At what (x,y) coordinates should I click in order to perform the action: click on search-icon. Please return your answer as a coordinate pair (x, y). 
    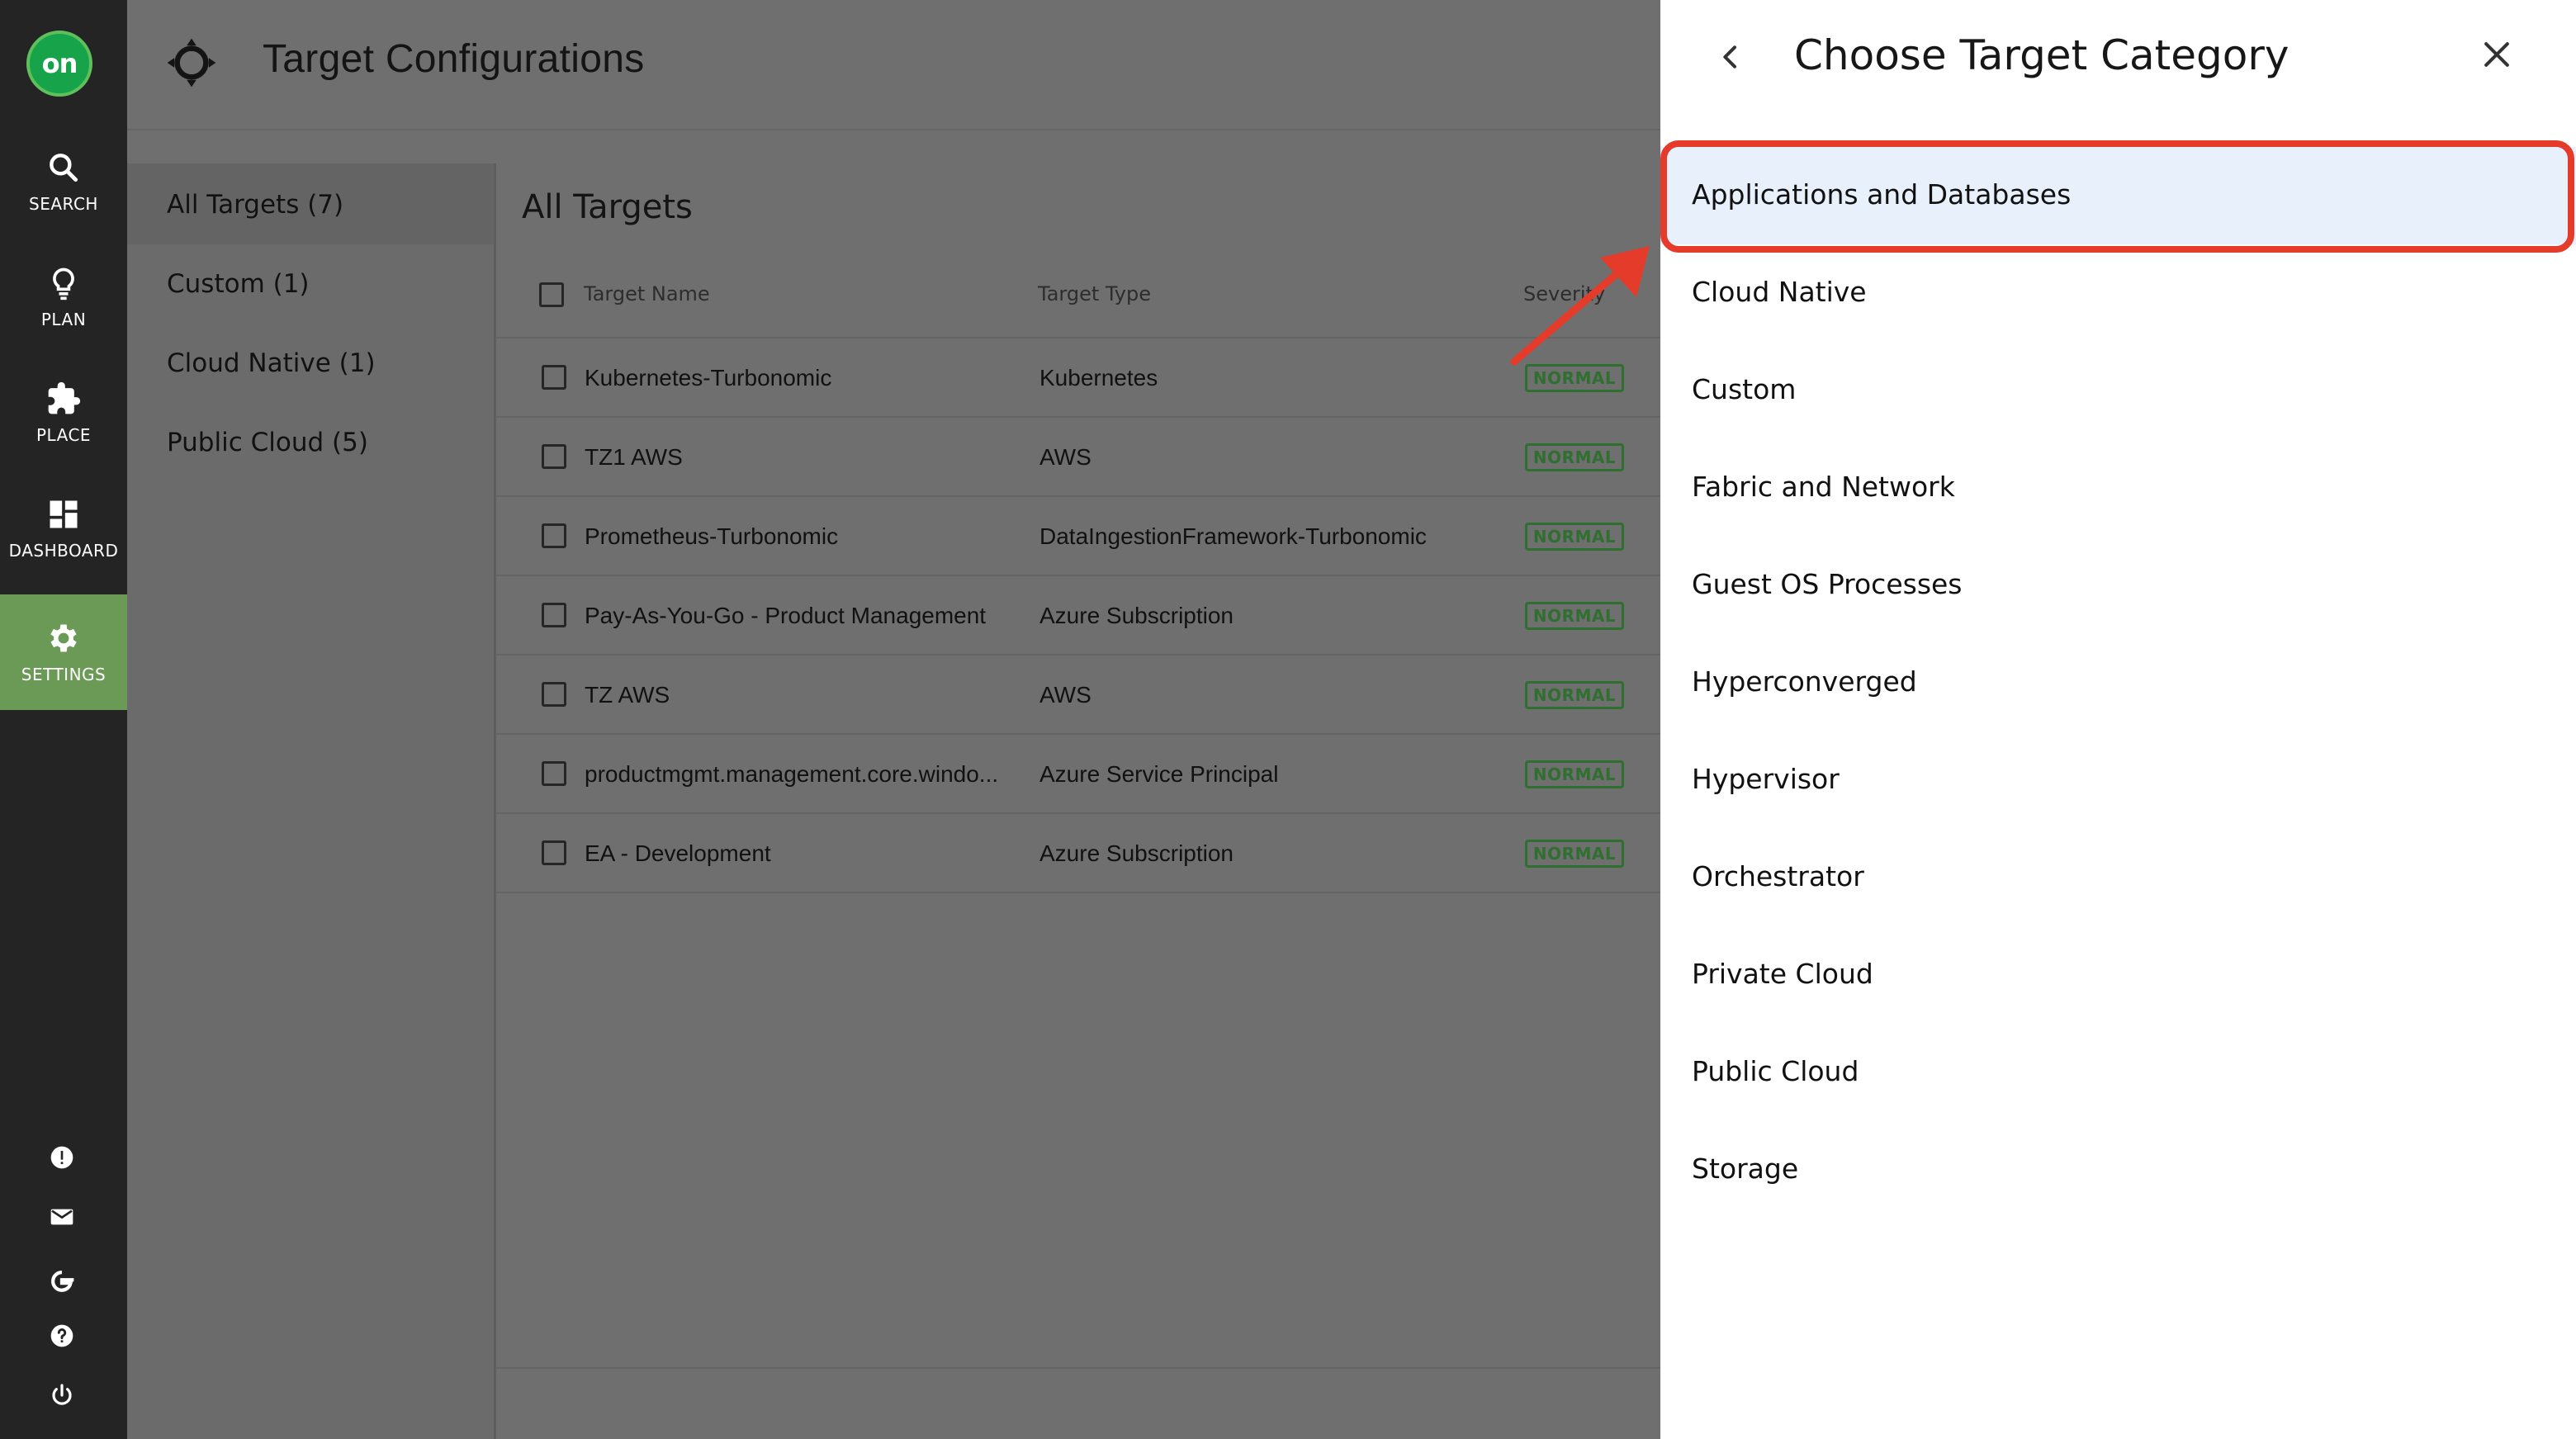
    Looking at the image, I should click on (64, 168).